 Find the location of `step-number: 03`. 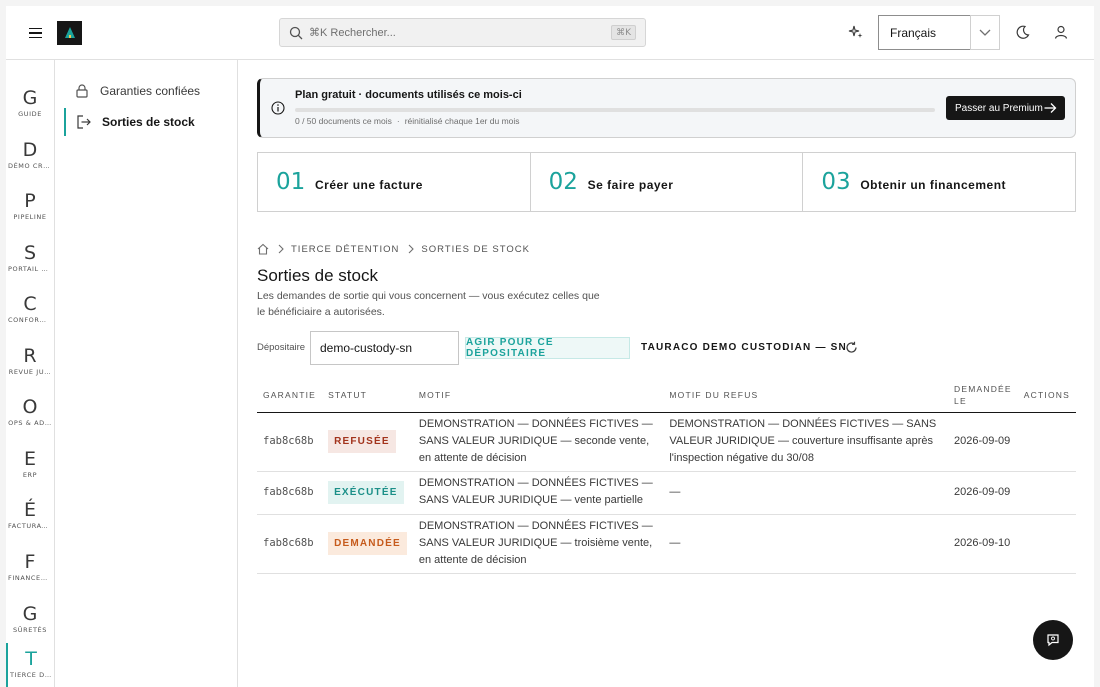

step-number: 03 is located at coordinates (836, 182).